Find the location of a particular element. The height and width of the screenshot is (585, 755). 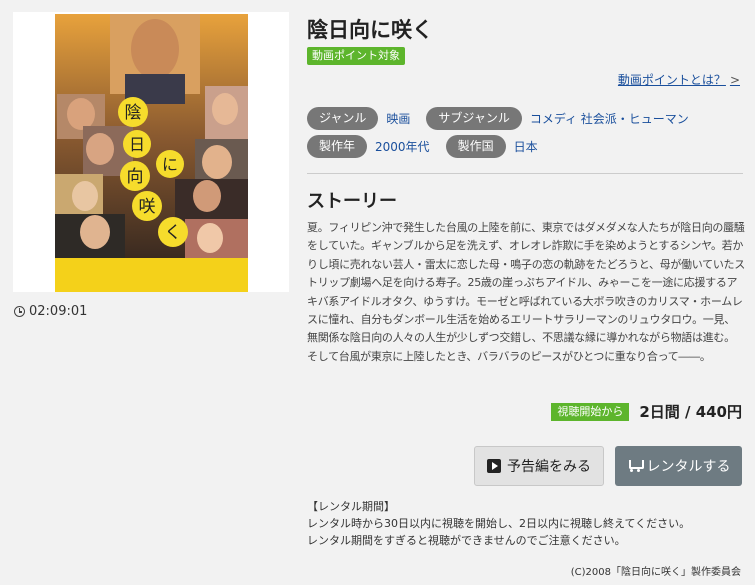

svg-text: 向 is located at coordinates (135, 177).